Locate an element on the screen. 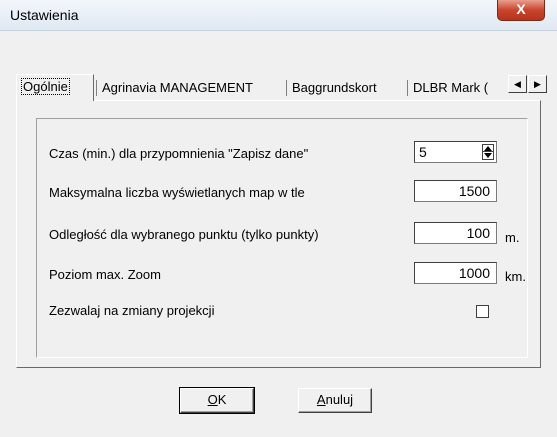  tab-dlbr-mark: DLBR Mark ( is located at coordinates (458, 88).